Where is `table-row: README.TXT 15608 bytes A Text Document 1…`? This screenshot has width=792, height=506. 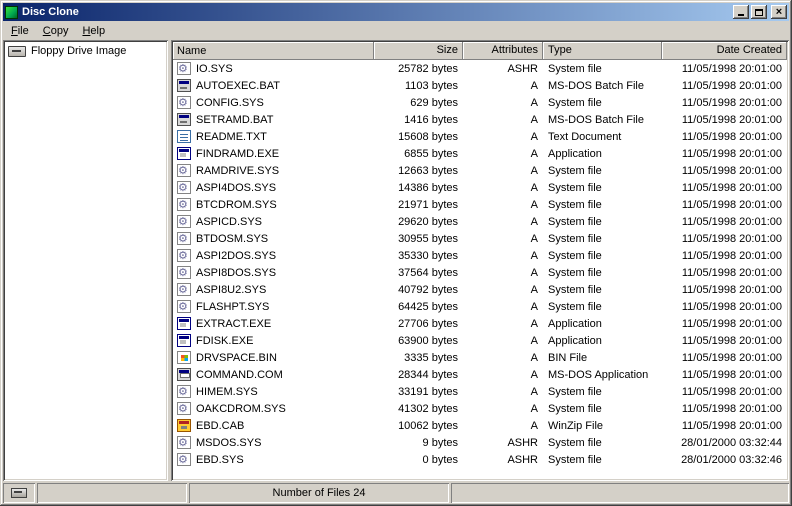
table-row: README.TXT 15608 bytes A Text Document 1… is located at coordinates (480, 136).